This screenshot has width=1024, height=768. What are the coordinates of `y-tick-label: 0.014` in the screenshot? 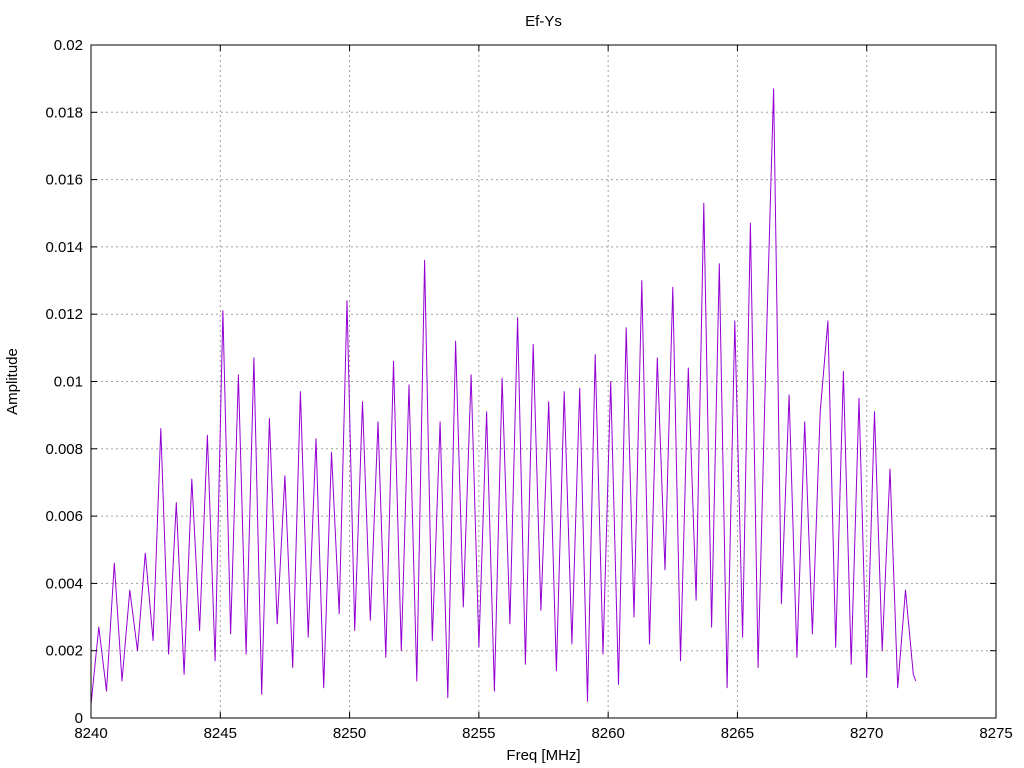 It's located at (64, 247).